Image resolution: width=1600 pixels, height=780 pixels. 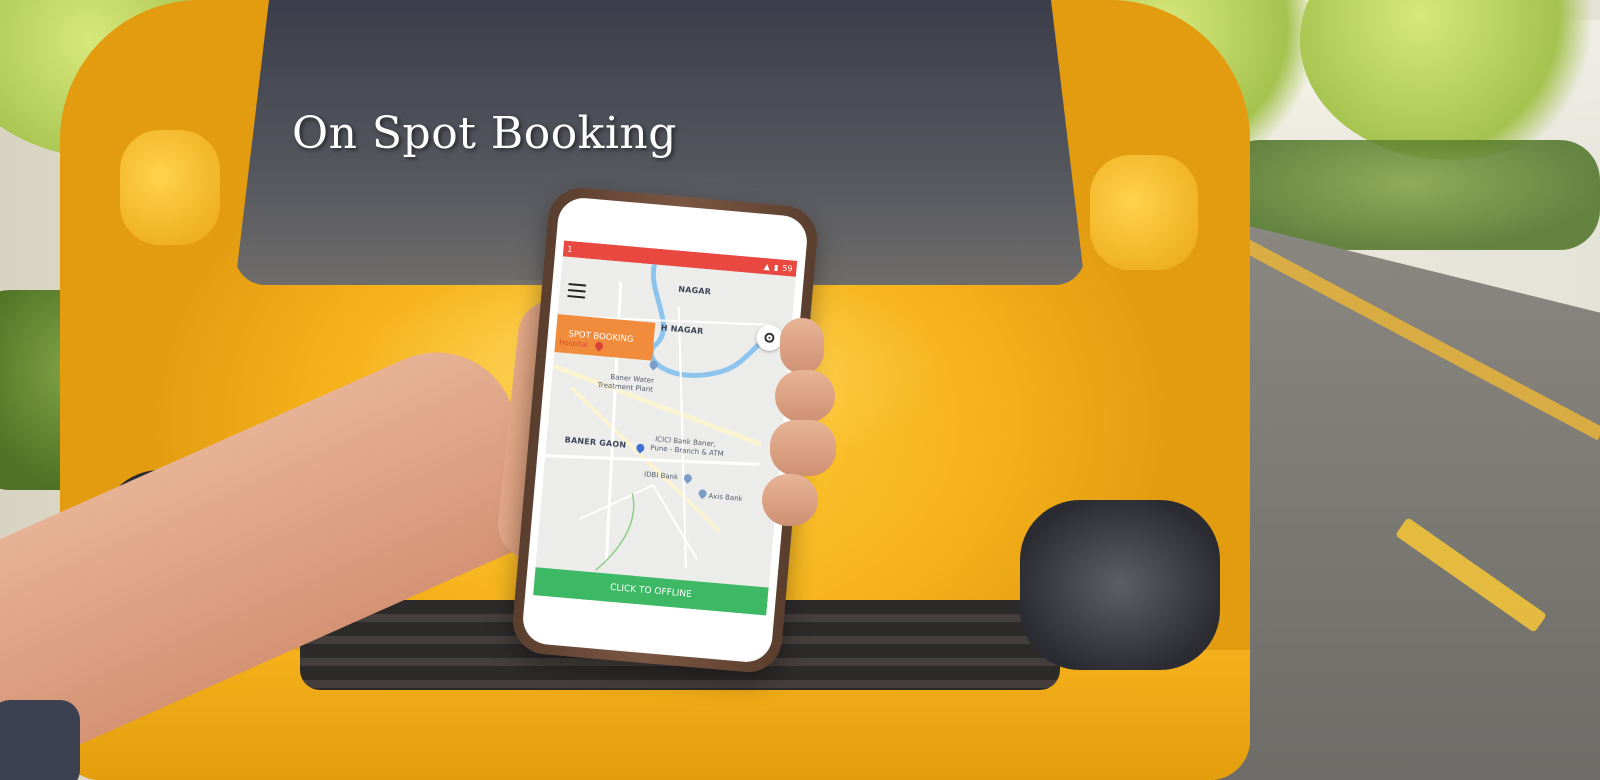 I want to click on status-indicators: ▲ ▮ 59, so click(x=778, y=267).